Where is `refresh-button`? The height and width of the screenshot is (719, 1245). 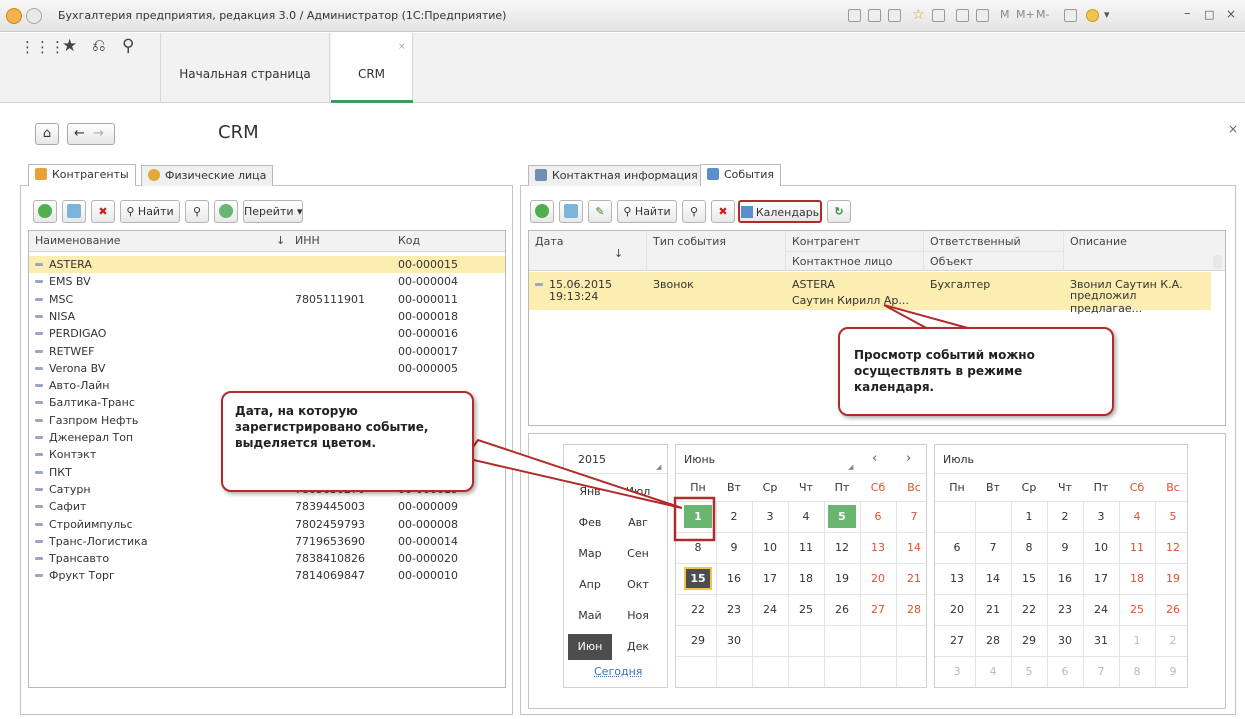 refresh-button is located at coordinates (226, 211).